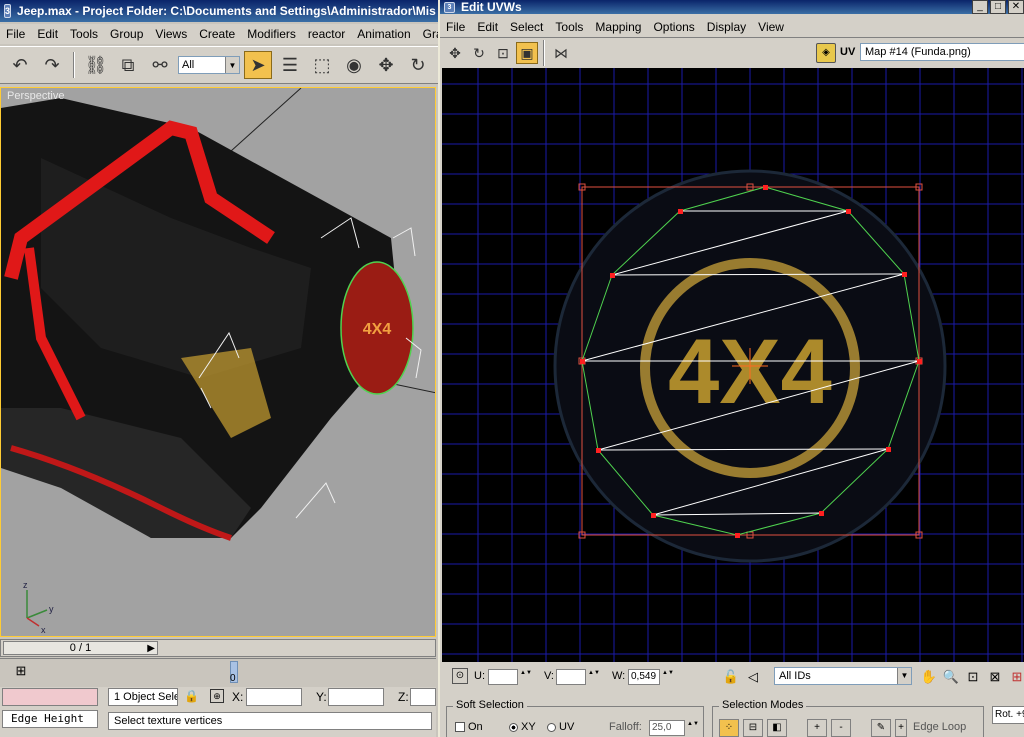 The image size is (1024, 737). I want to click on maxscript-listener, so click(50, 697).